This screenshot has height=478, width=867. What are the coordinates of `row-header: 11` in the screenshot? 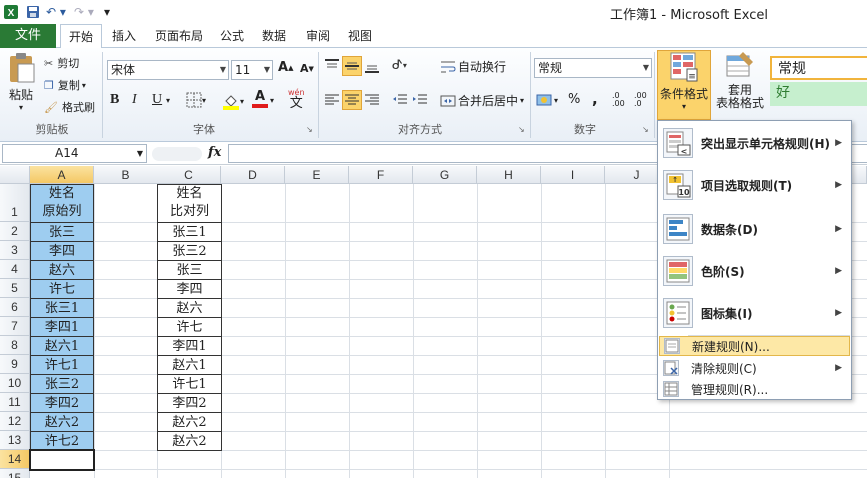 It's located at (15, 402).